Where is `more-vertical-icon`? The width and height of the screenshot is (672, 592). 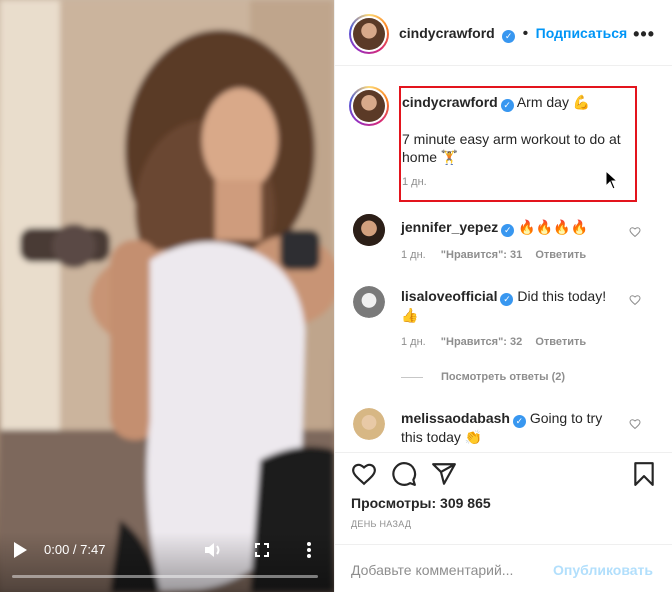
more-vertical-icon is located at coordinates (309, 550).